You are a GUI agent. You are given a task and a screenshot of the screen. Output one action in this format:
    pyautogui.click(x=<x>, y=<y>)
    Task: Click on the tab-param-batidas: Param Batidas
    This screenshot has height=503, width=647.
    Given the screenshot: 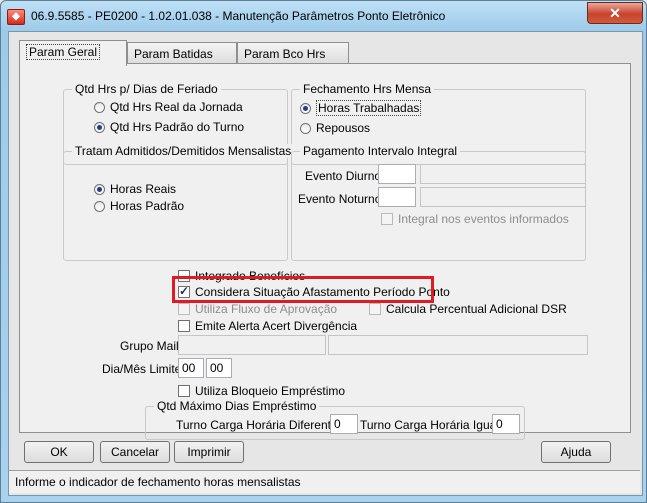 What is the action you would take?
    pyautogui.click(x=182, y=53)
    